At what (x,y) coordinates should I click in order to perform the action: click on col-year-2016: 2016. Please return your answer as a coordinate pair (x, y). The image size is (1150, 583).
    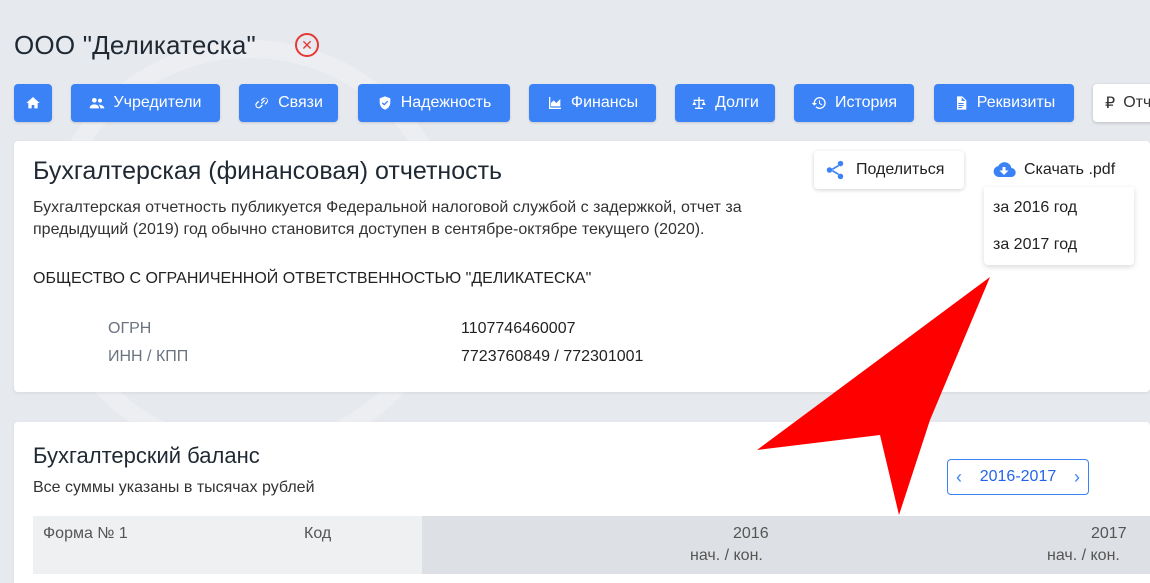
    Looking at the image, I should click on (751, 533).